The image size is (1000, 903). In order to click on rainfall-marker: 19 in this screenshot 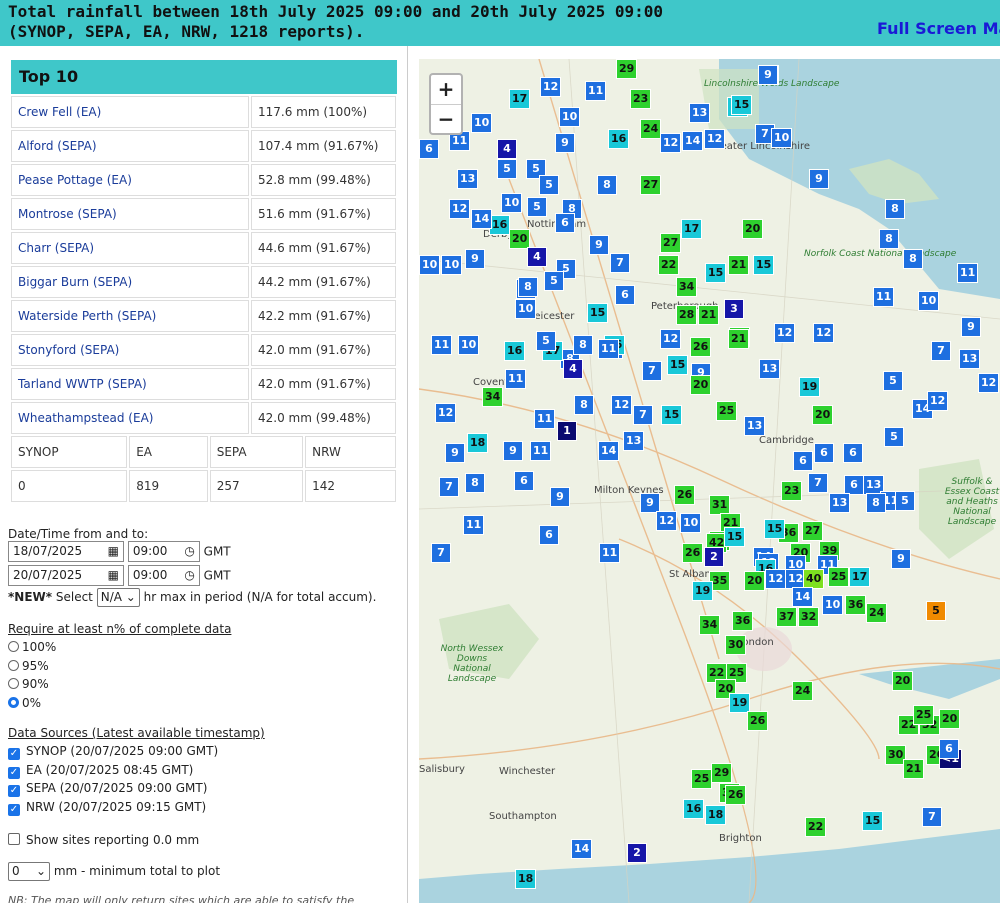, I will do `click(703, 591)`.